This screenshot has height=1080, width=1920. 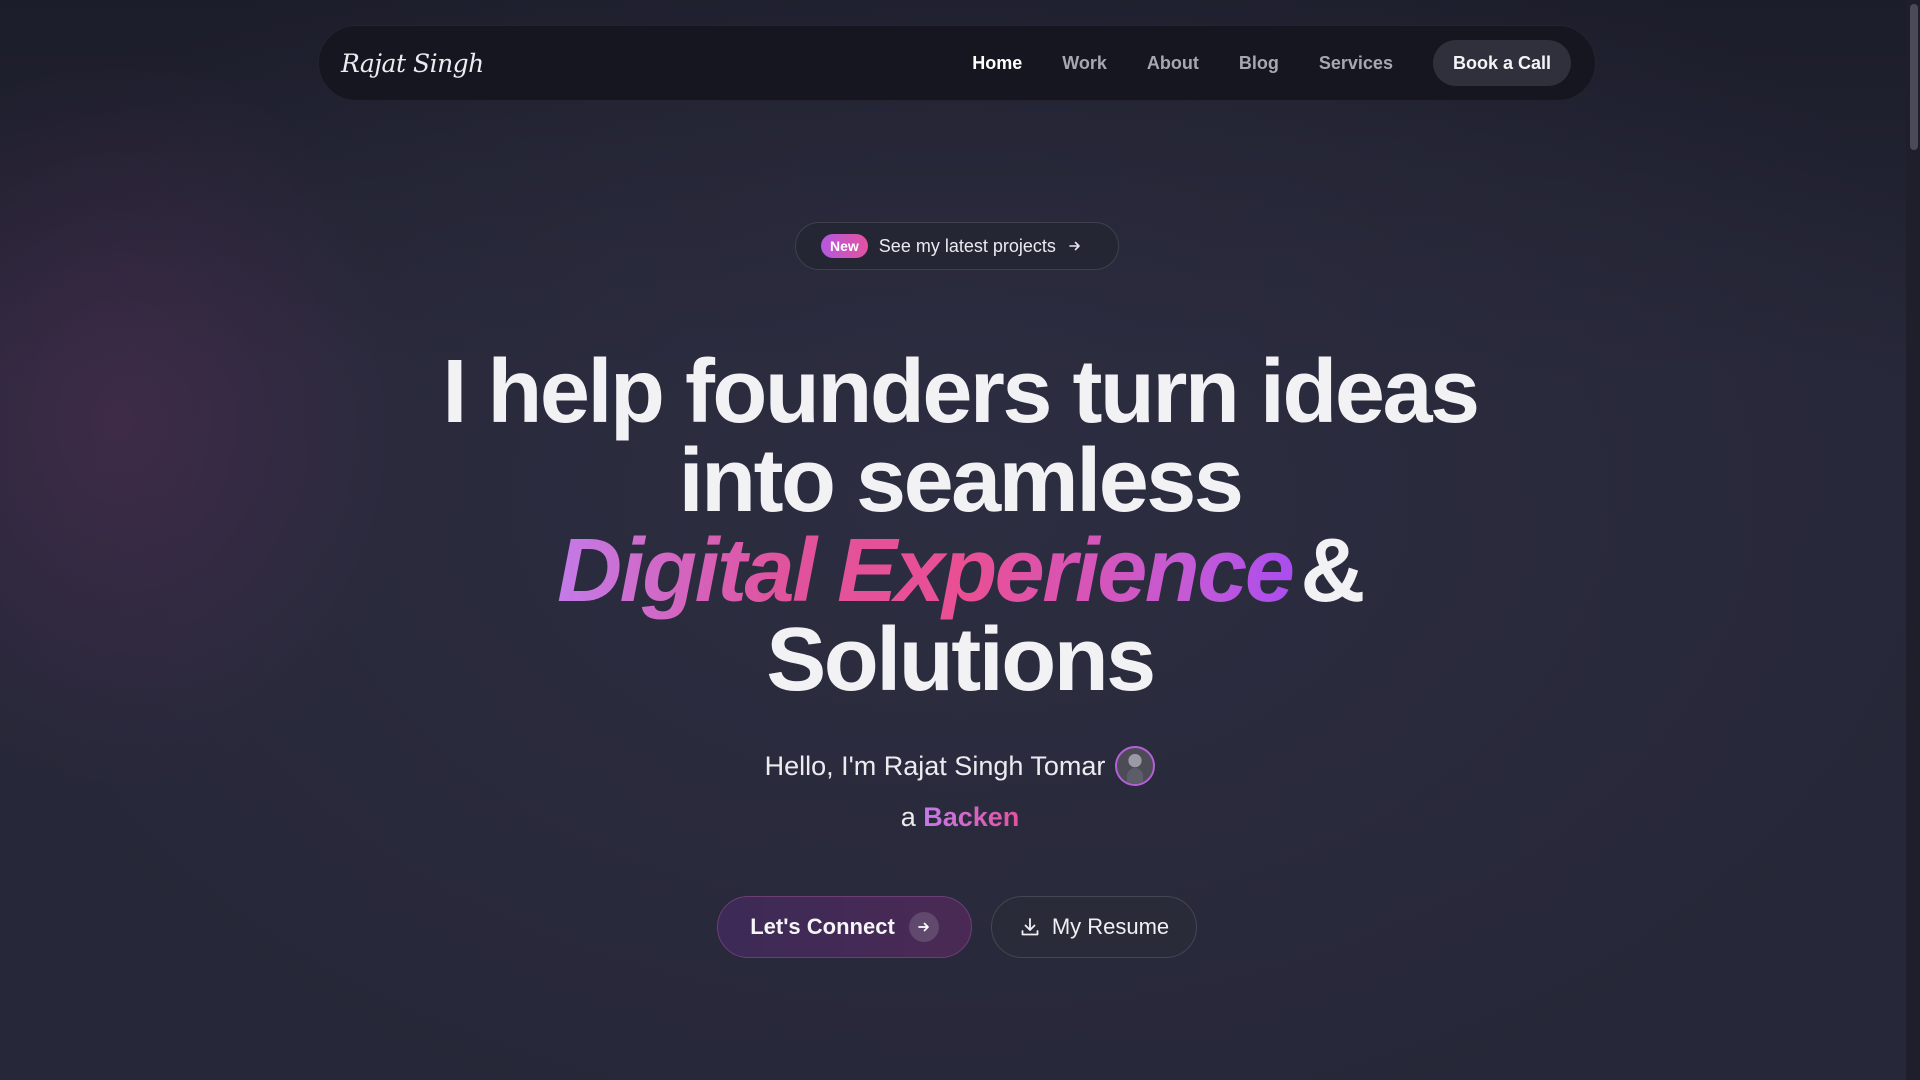 I want to click on nav-link-home: Home, so click(x=997, y=63).